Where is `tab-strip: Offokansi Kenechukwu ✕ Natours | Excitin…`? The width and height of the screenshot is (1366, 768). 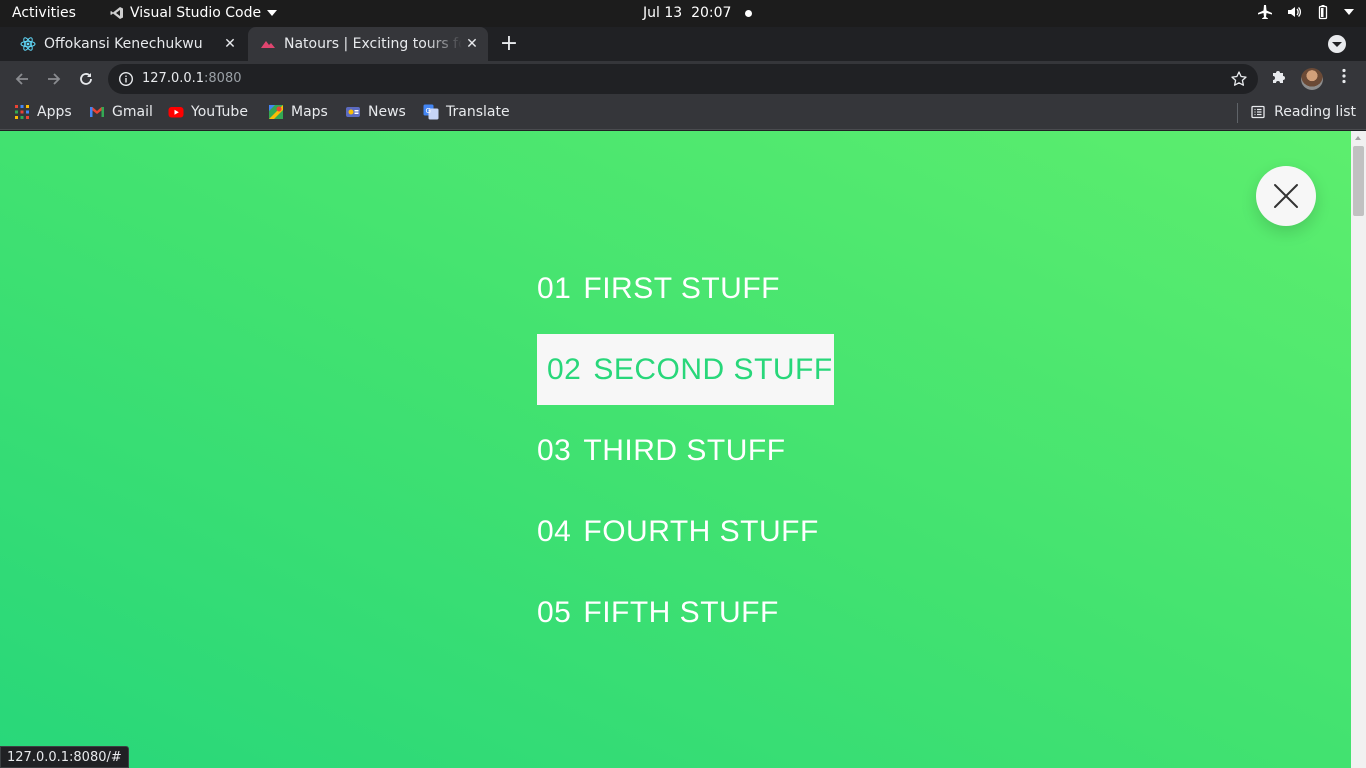 tab-strip: Offokansi Kenechukwu ✕ Natours | Excitin… is located at coordinates (683, 44).